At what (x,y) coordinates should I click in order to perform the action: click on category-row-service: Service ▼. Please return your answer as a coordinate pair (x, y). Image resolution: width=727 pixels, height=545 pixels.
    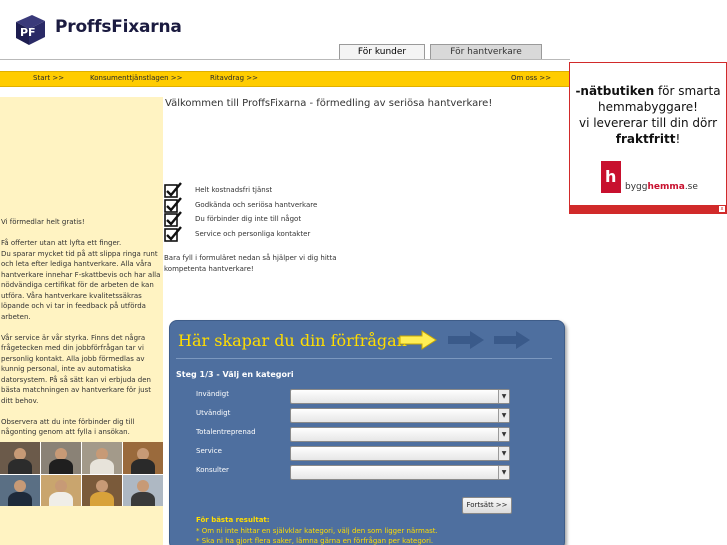
    Looking at the image, I should click on (368, 454).